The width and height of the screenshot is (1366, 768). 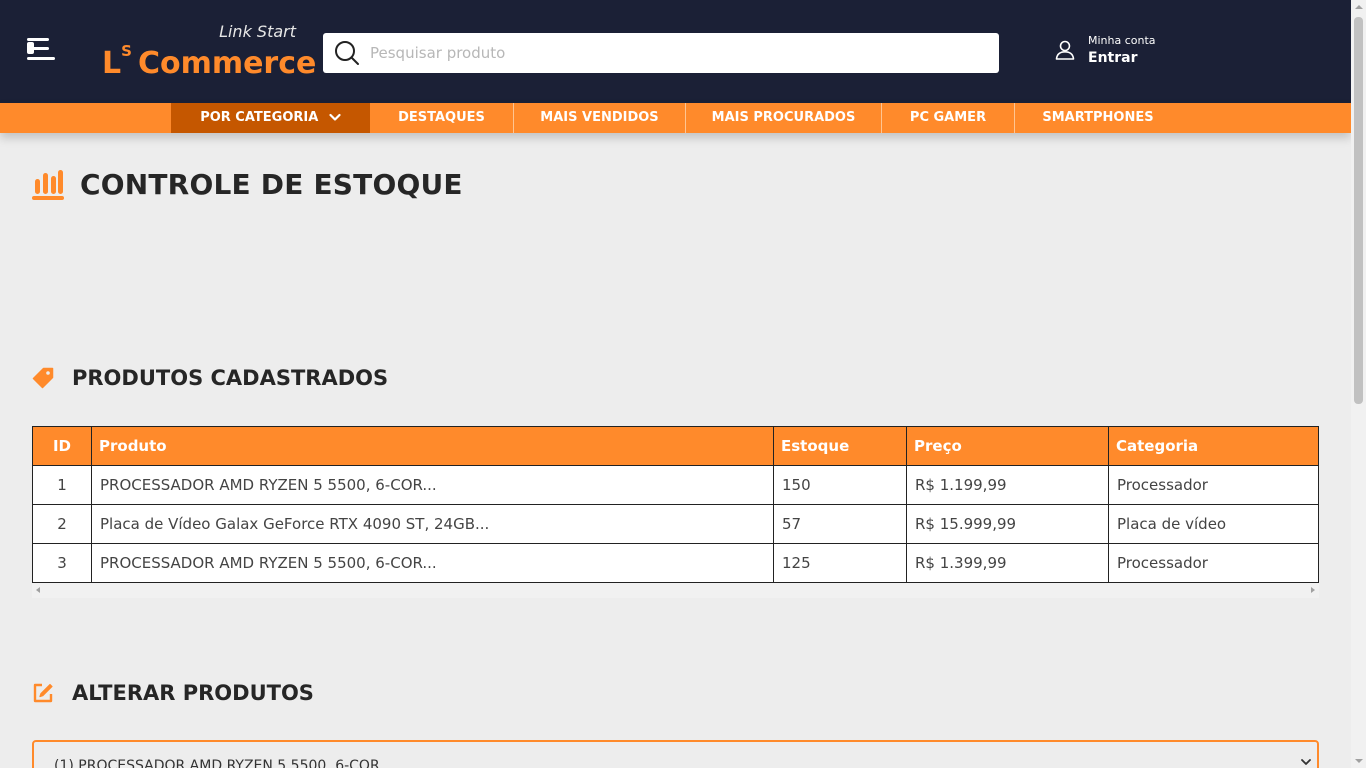 I want to click on user-icon, so click(x=1065, y=50).